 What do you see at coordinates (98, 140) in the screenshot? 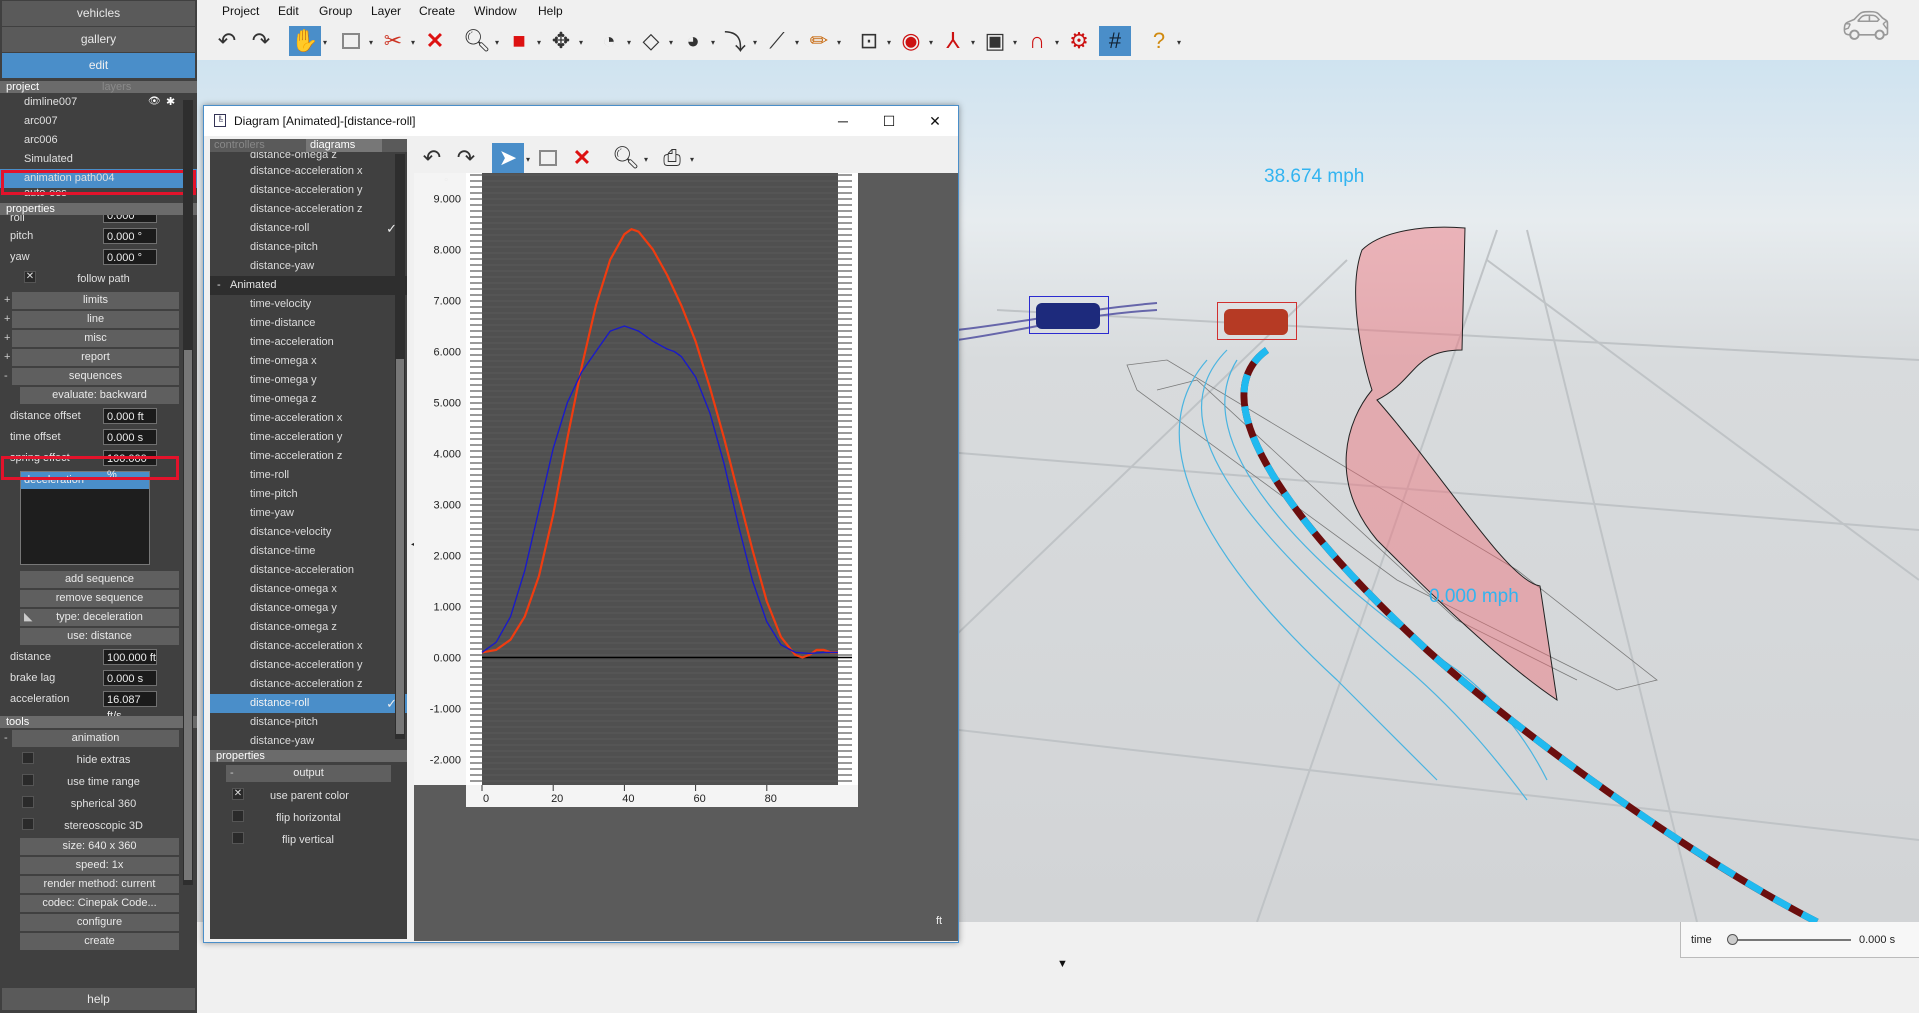
I see `project-item: arc006` at bounding box center [98, 140].